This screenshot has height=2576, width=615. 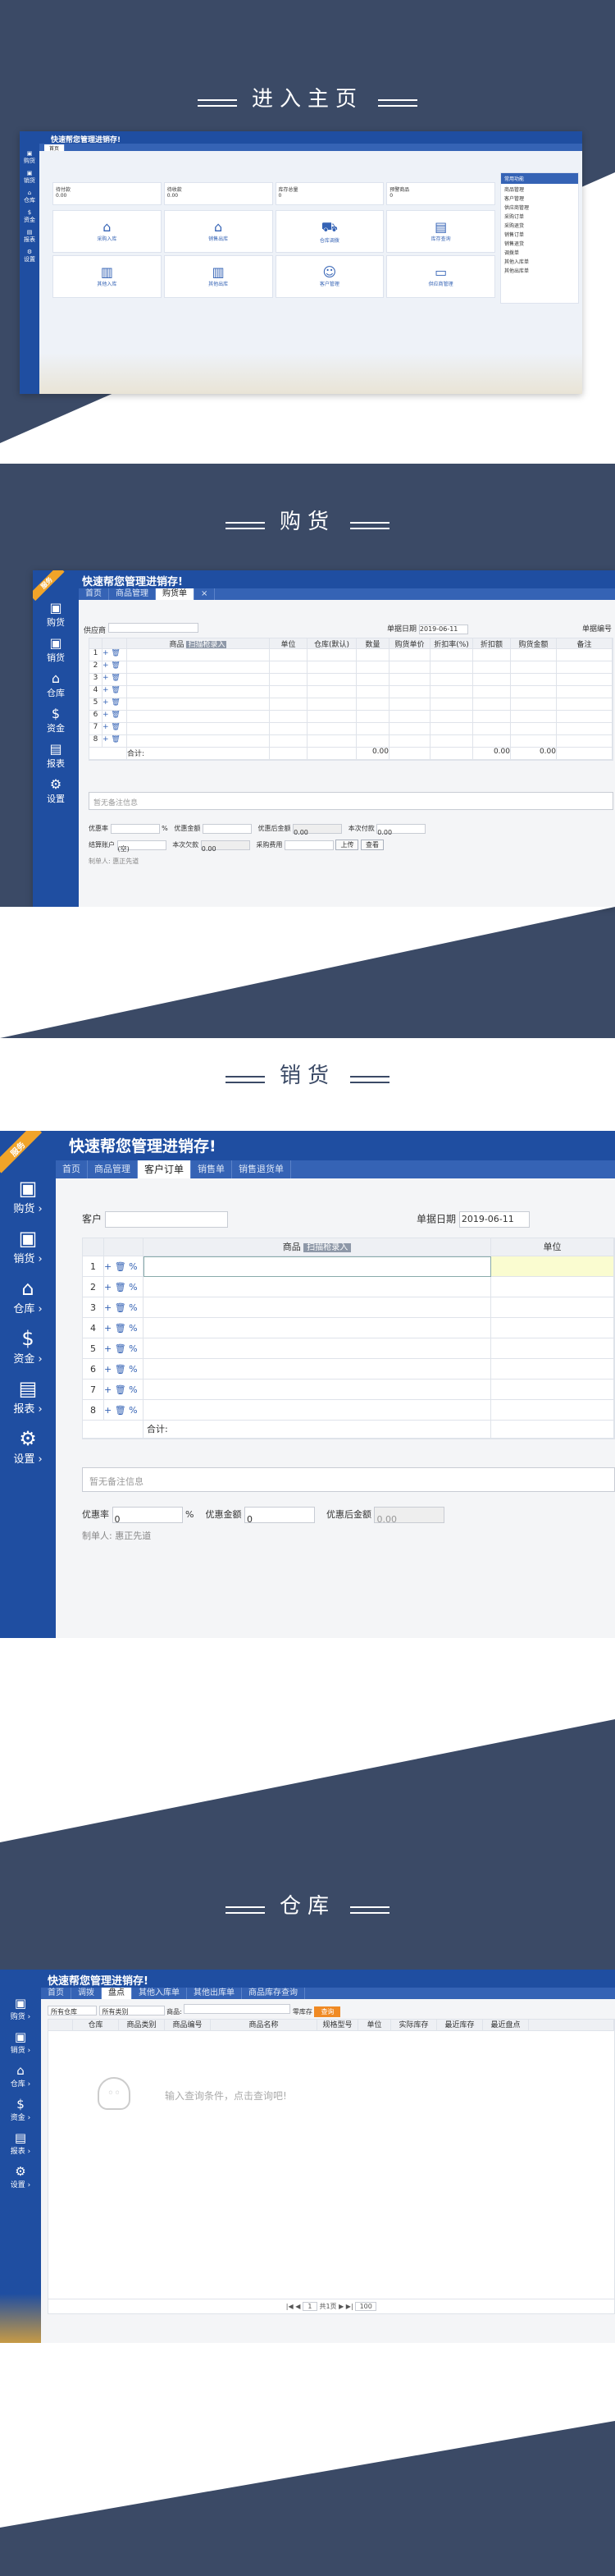 I want to click on fee-input, so click(x=309, y=845).